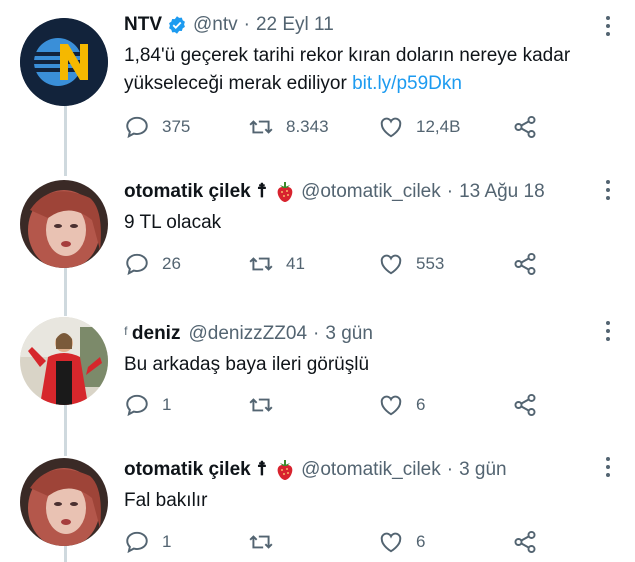 The image size is (635, 562). I want to click on retweet-count: 8.343, so click(307, 126).